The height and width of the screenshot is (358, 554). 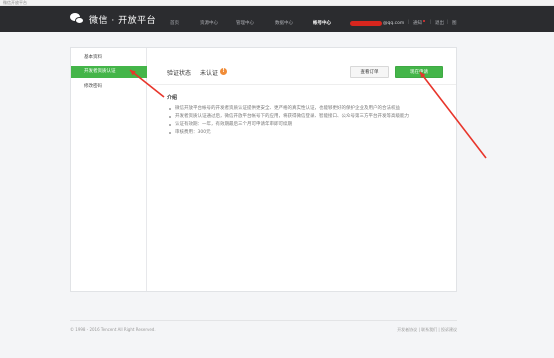 What do you see at coordinates (223, 71) in the screenshot?
I see `warning-icon: !` at bounding box center [223, 71].